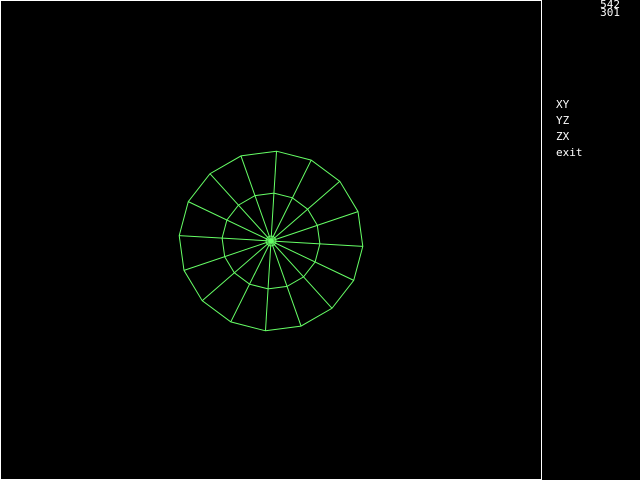 Image resolution: width=640 pixels, height=480 pixels. What do you see at coordinates (569, 137) in the screenshot?
I see `menu-item-zx-view: ZX` at bounding box center [569, 137].